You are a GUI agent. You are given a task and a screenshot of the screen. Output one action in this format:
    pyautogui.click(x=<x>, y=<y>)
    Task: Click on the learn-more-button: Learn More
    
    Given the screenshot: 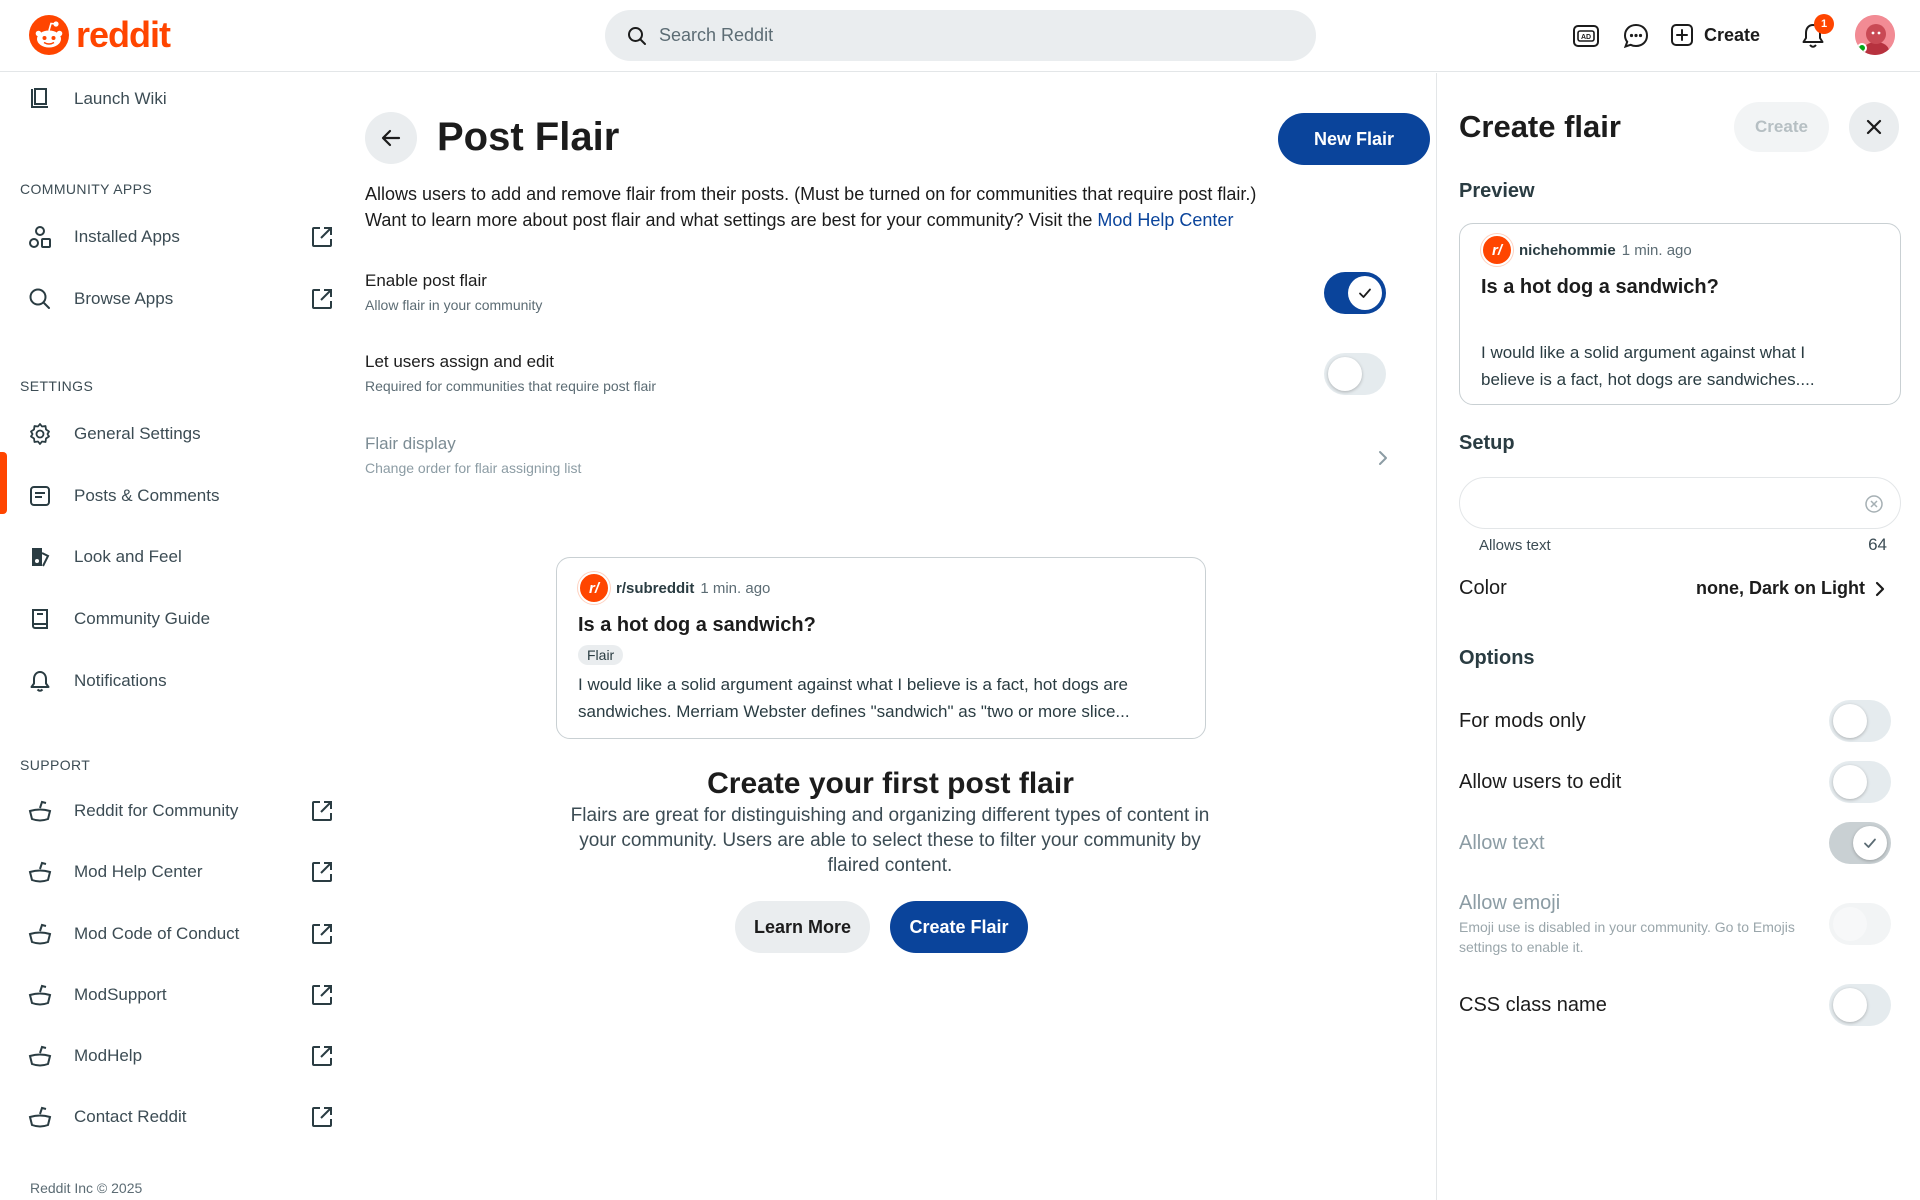 What is the action you would take?
    pyautogui.click(x=802, y=927)
    